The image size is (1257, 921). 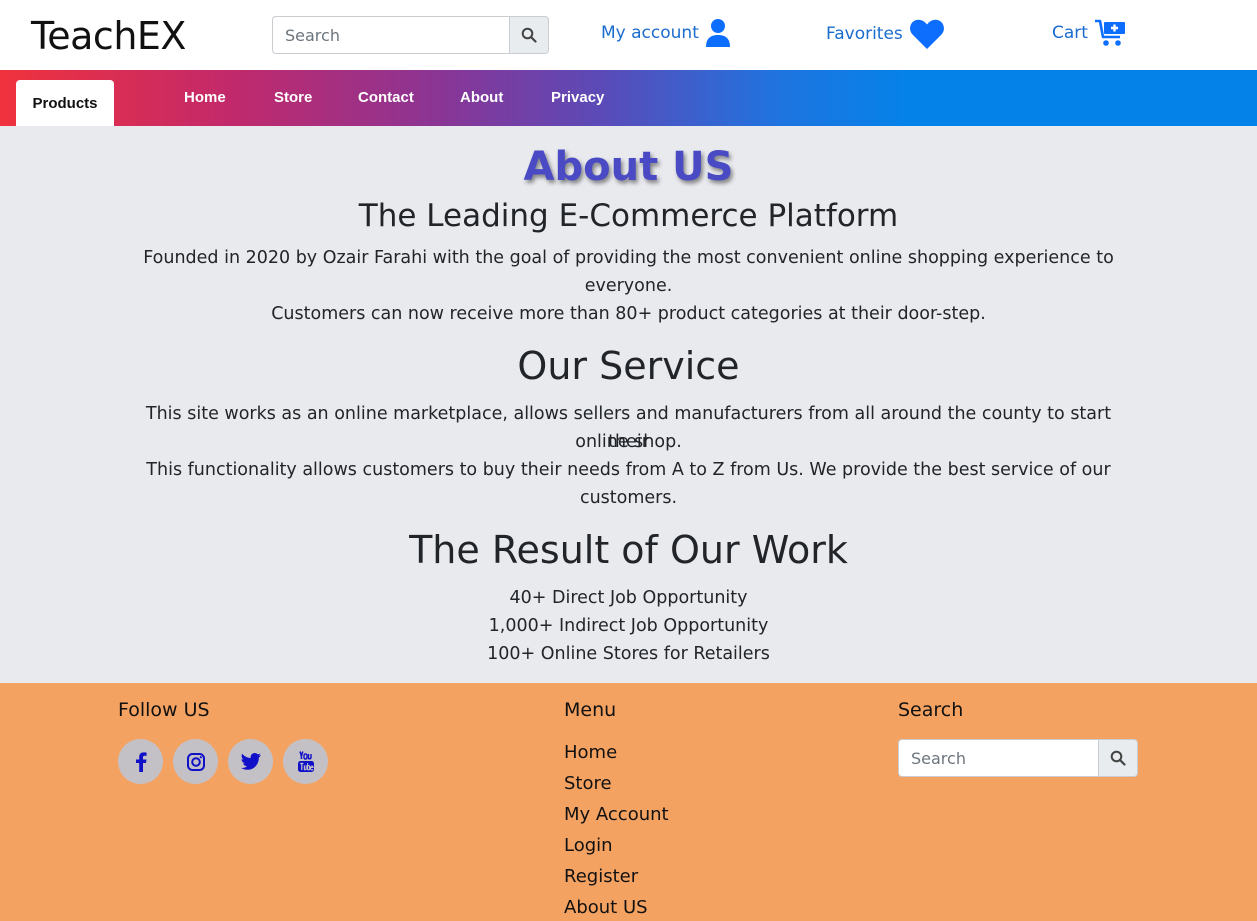 I want to click on footer-search, so click(x=1018, y=758).